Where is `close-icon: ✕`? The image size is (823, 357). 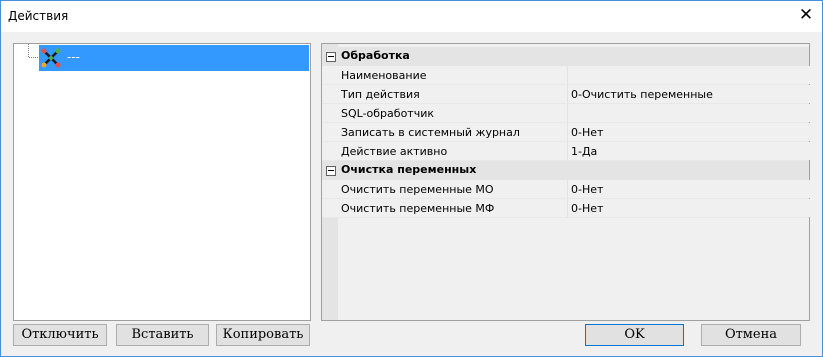
close-icon: ✕ is located at coordinates (806, 15).